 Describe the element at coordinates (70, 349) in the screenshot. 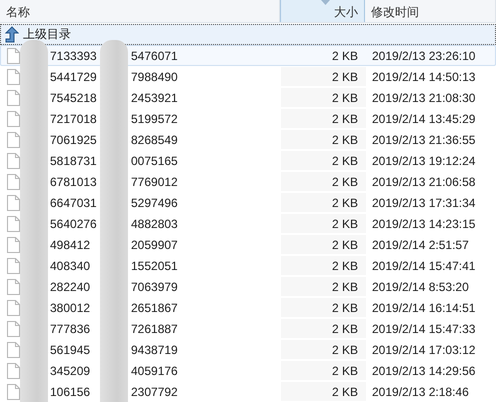

I see `file-name: 561945` at that location.